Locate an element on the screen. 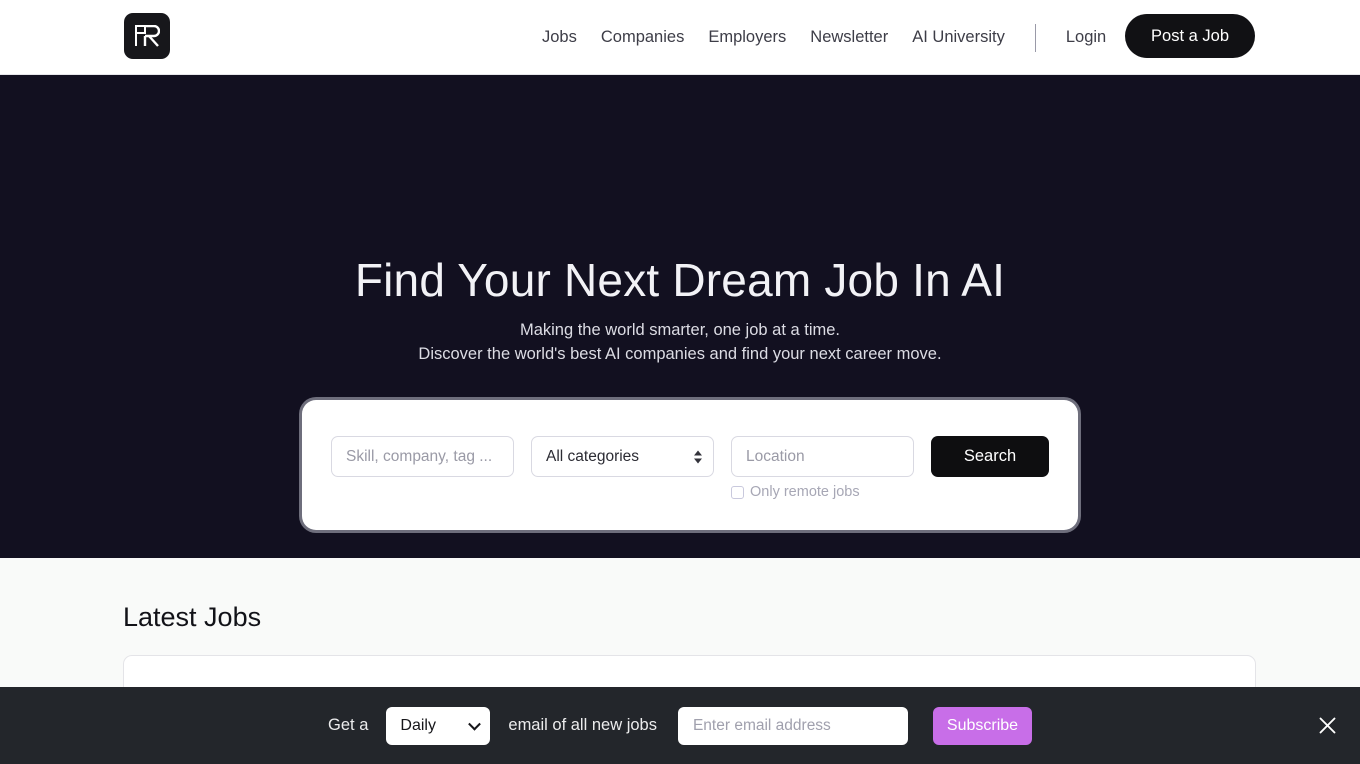 This screenshot has height=764, width=1360. frequency-select-wrapper: Daily is located at coordinates (438, 725).